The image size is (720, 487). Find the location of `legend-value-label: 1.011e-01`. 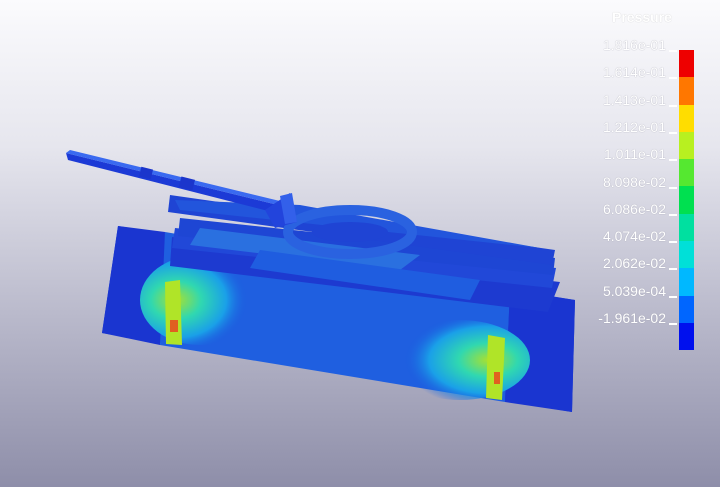

legend-value-label: 1.011e-01 is located at coordinates (634, 154).